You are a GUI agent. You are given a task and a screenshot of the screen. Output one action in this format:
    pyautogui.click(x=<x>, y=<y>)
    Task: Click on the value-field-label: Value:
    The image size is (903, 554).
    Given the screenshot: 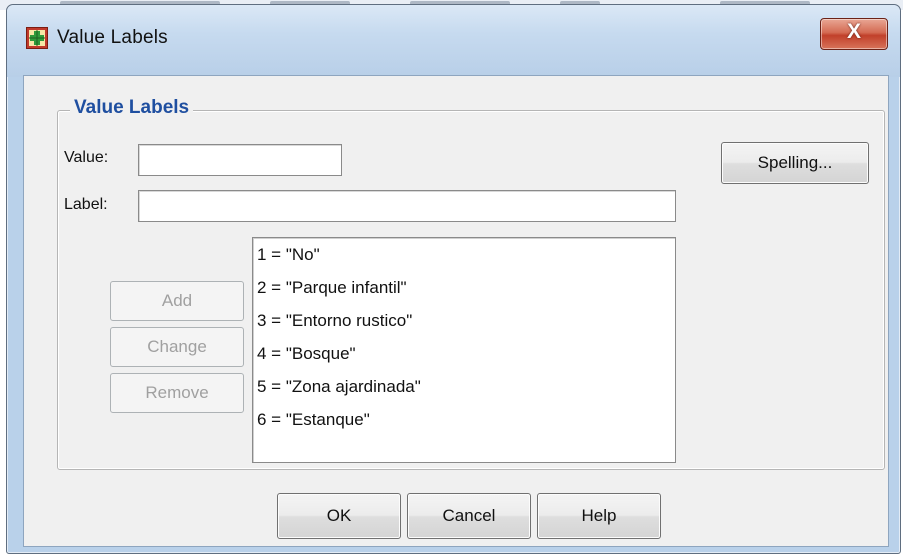 What is the action you would take?
    pyautogui.click(x=86, y=157)
    